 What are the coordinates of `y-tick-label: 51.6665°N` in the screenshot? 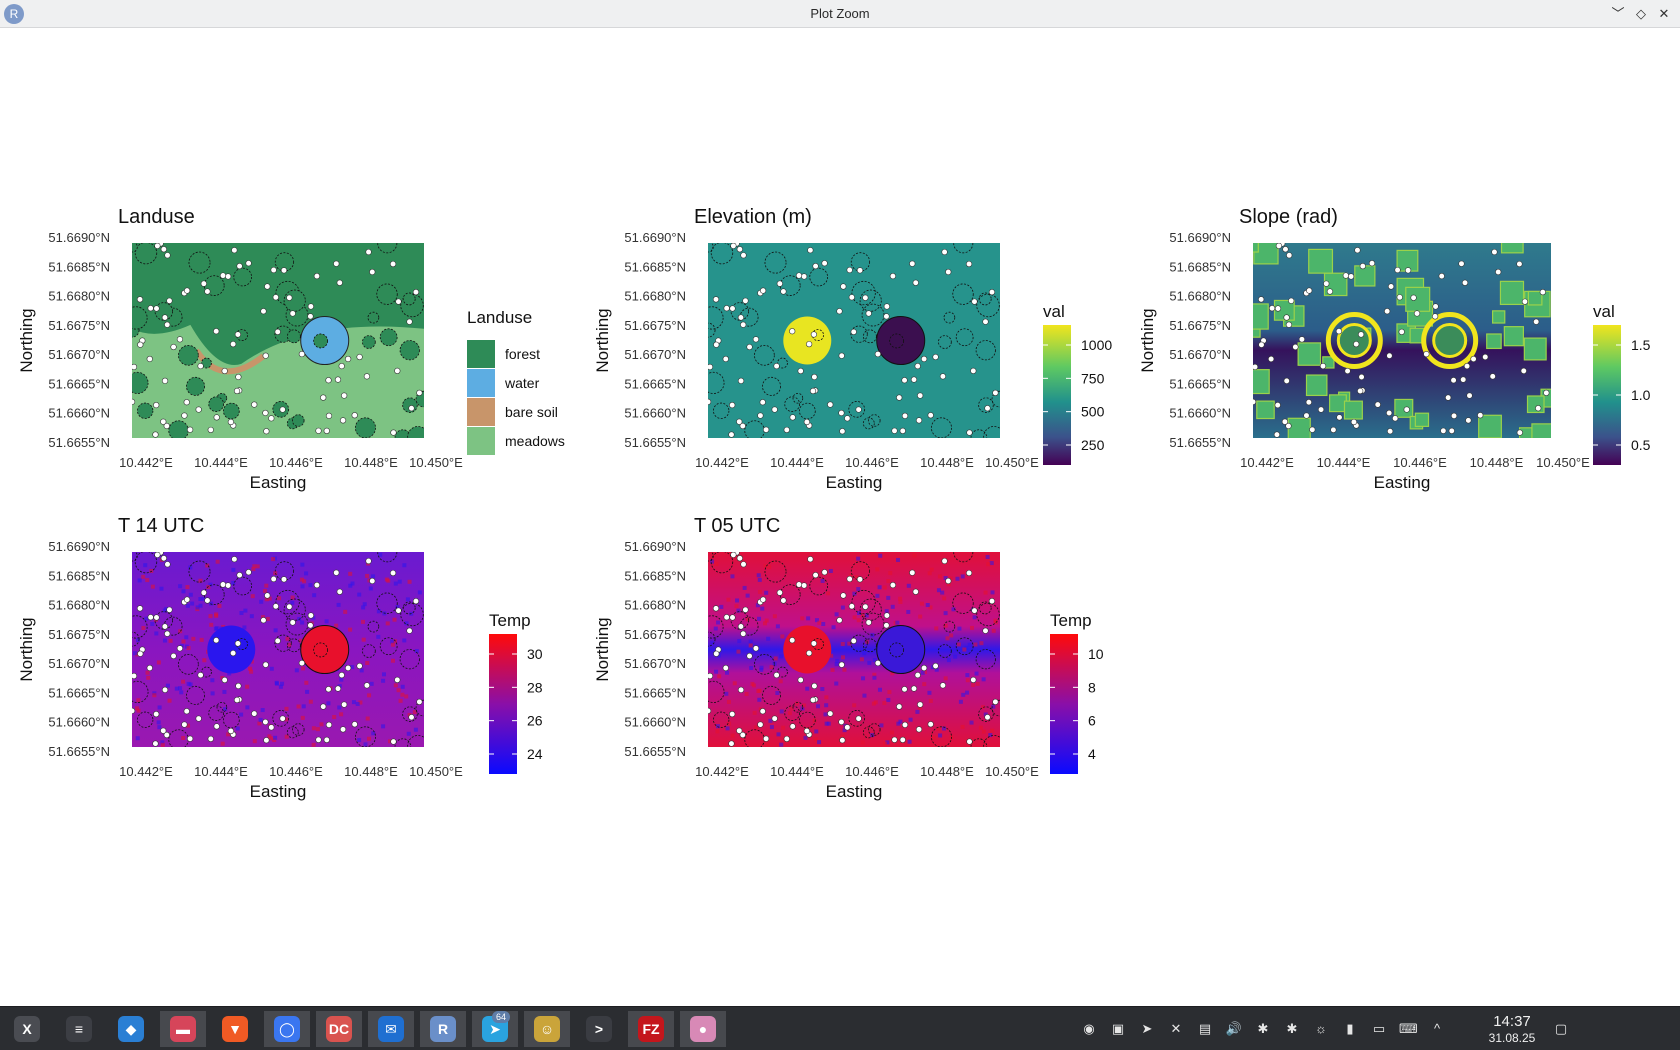 It's located at (655, 383).